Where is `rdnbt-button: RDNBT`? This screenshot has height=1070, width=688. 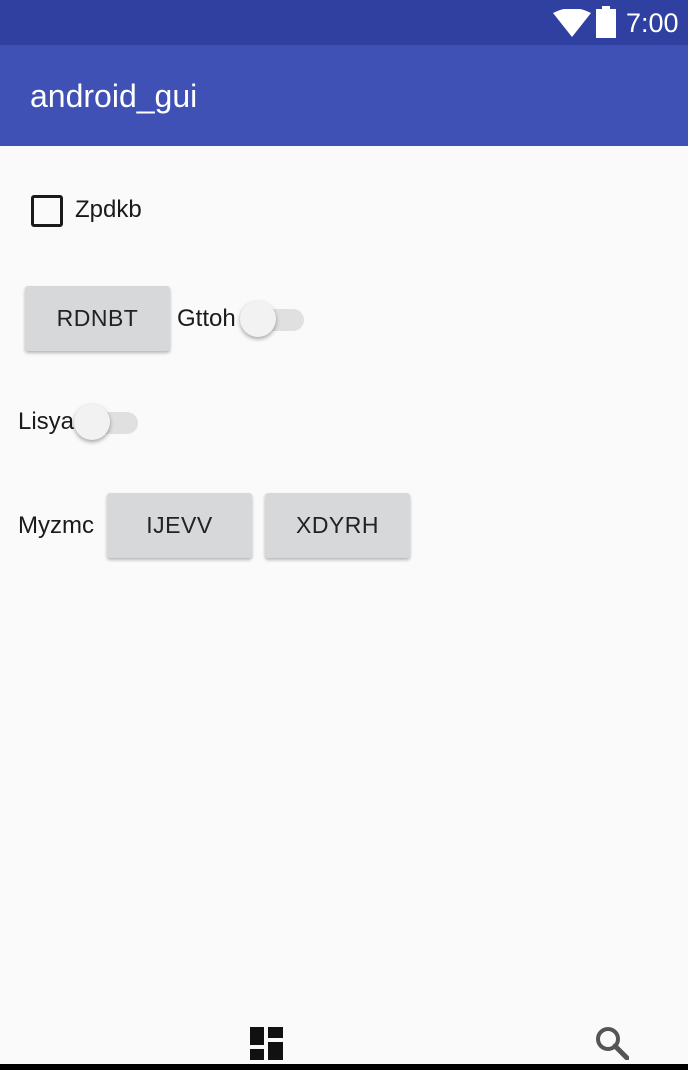 rdnbt-button: RDNBT is located at coordinates (97, 318).